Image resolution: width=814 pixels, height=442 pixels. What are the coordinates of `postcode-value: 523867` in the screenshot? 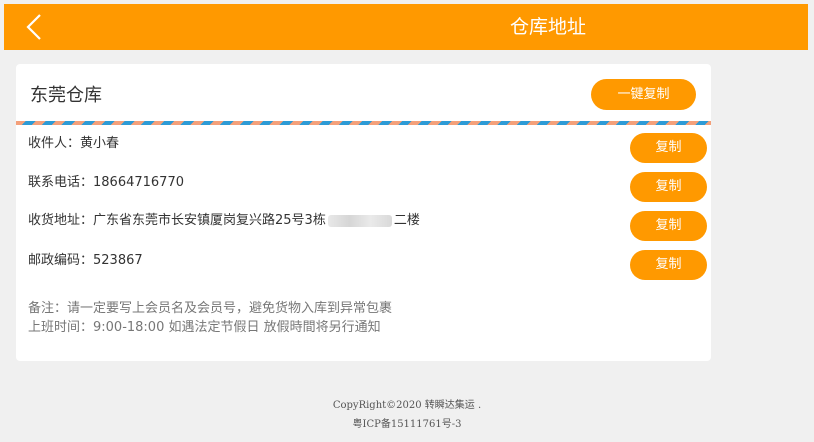 It's located at (118, 260).